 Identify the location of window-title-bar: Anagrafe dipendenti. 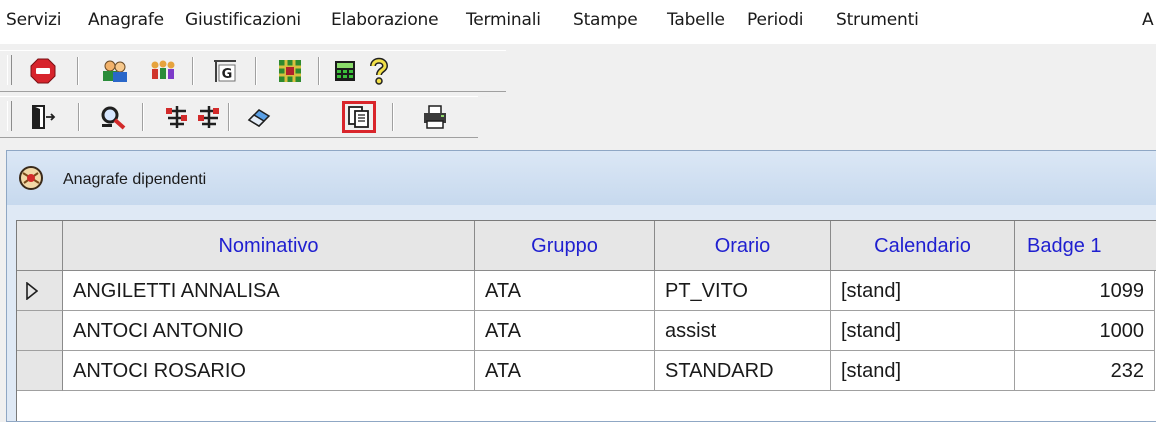
(581, 178).